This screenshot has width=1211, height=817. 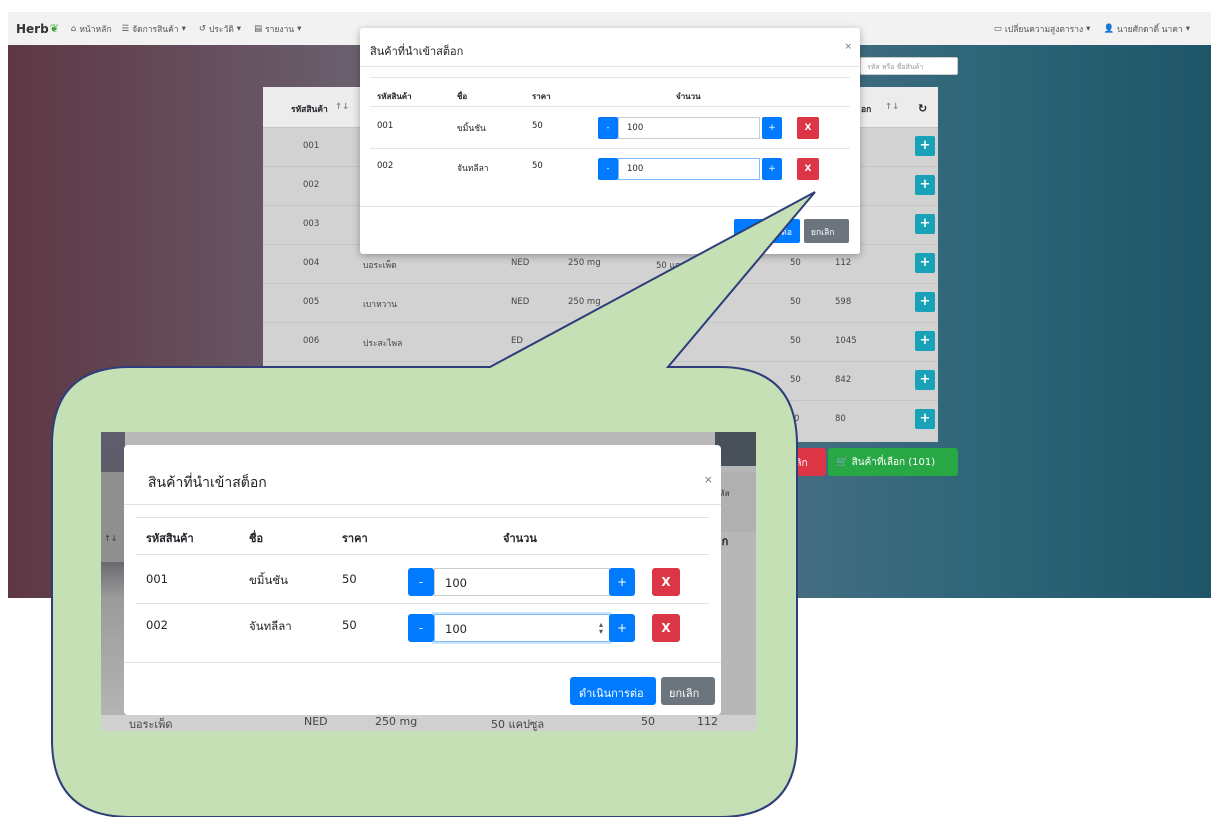 I want to click on header-qty: จำนวน, so click(x=520, y=538).